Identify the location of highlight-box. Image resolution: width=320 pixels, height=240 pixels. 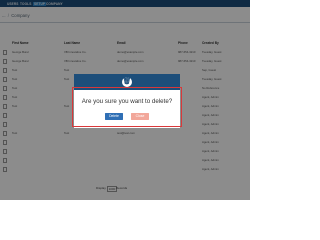
(127, 107).